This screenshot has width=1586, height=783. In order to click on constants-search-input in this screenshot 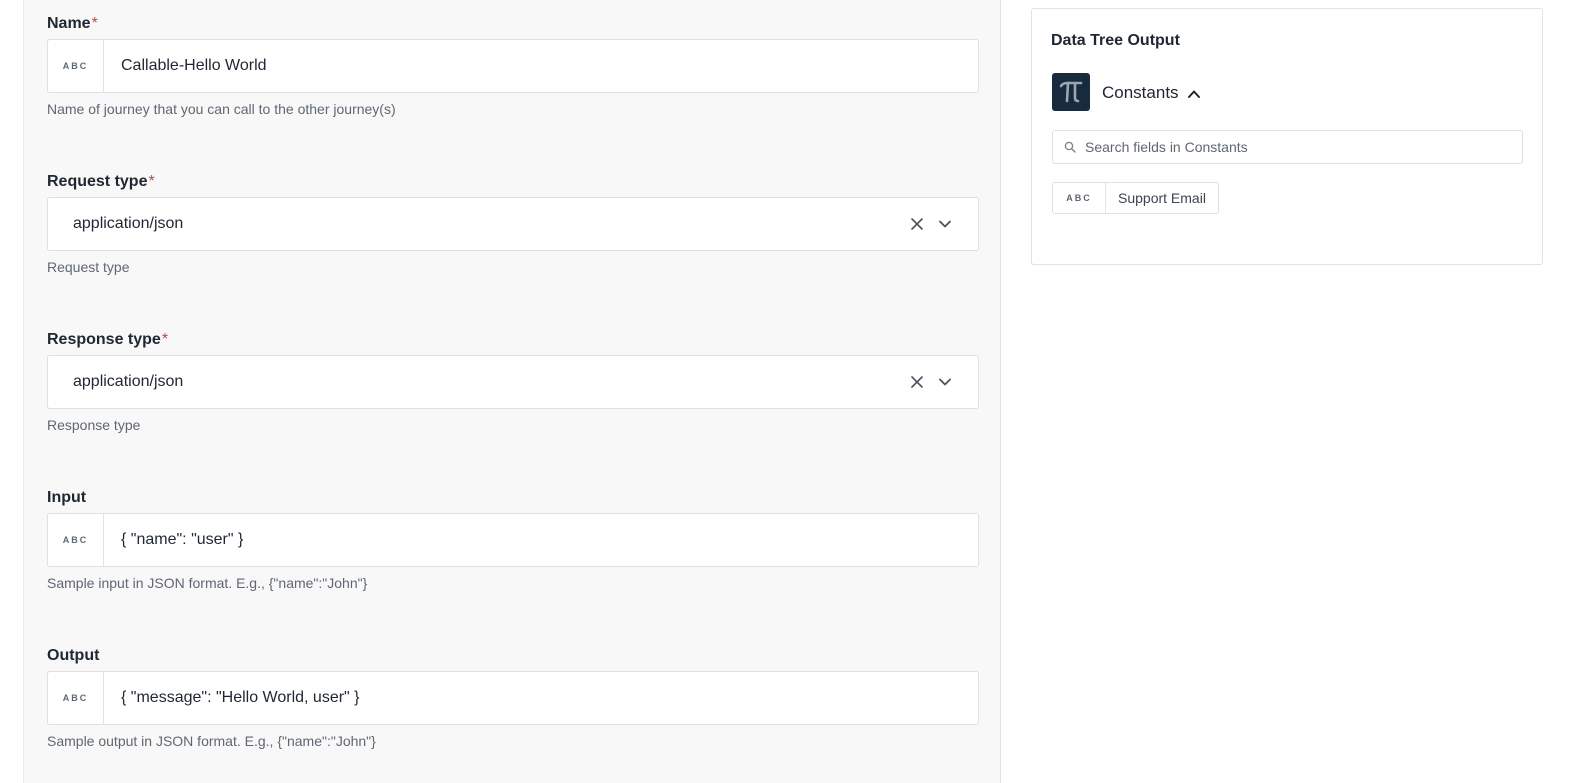, I will do `click(1295, 147)`.